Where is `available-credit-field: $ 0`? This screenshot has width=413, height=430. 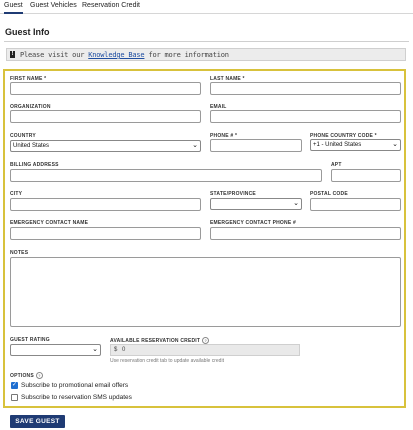
available-credit-field: $ 0 is located at coordinates (205, 350).